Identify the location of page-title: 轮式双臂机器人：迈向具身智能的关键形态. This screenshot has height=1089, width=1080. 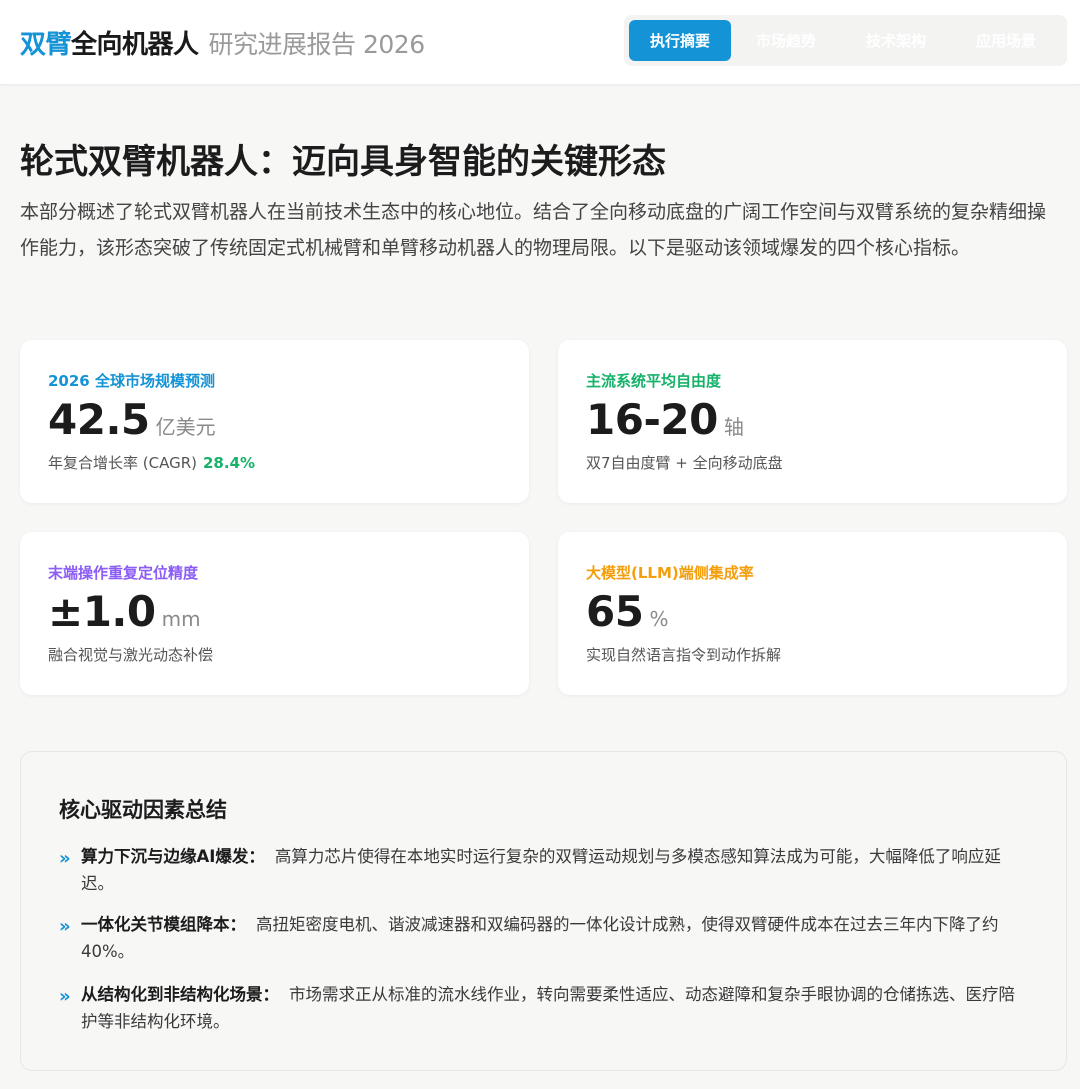
(343, 162).